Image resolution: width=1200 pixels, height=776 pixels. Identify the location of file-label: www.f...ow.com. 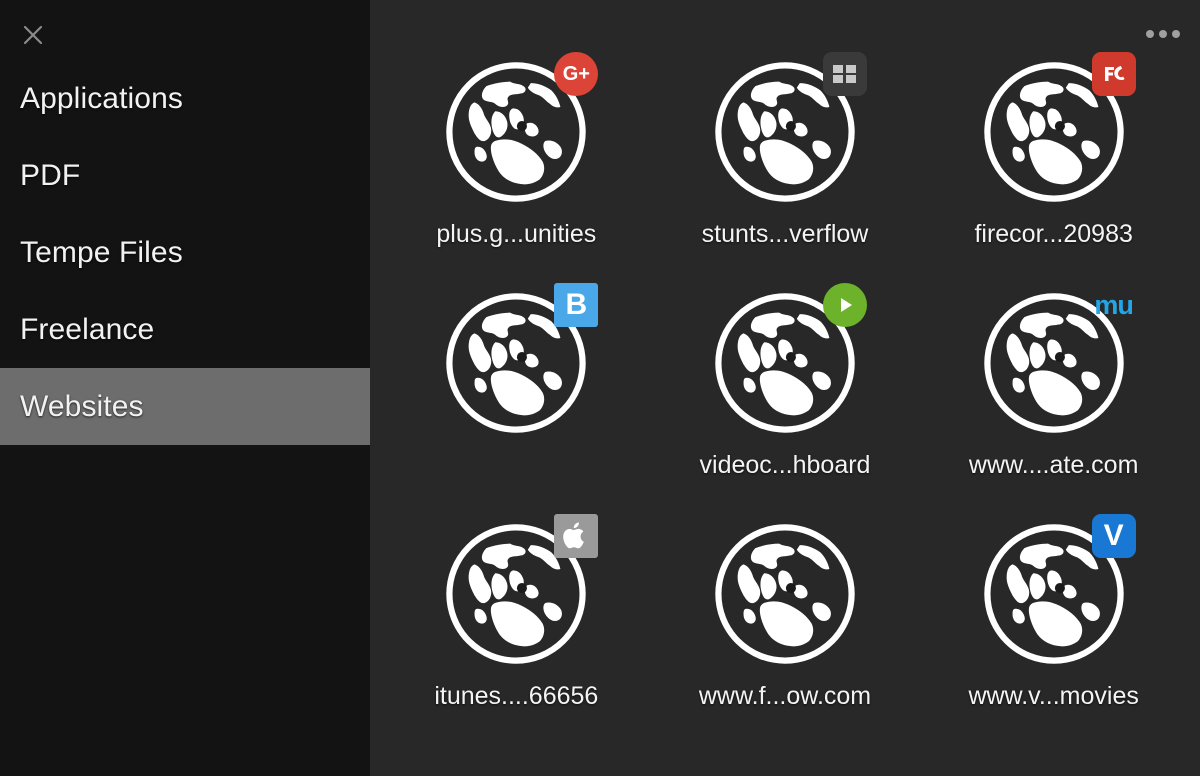
(785, 696).